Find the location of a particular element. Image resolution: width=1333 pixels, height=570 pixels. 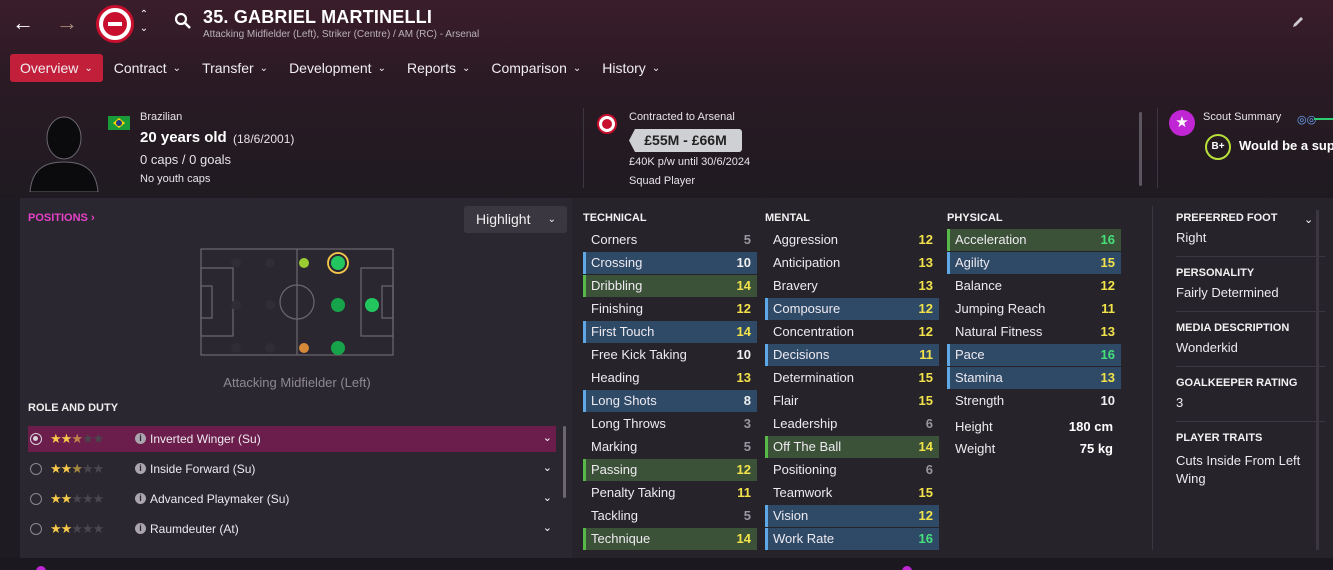

role-row: ★★★★★ i Inverted Winger (Su) ⌄ is located at coordinates (292, 439).